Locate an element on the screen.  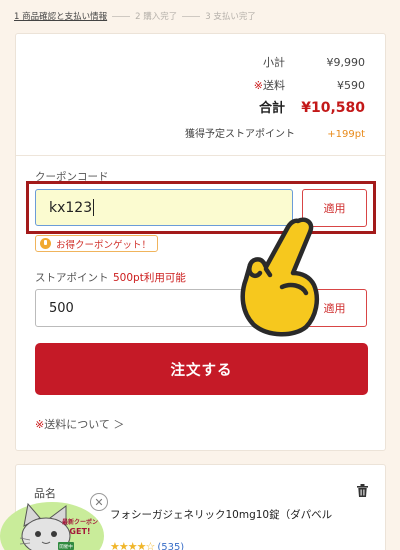
earned-points-value: +199pt is located at coordinates (346, 134).